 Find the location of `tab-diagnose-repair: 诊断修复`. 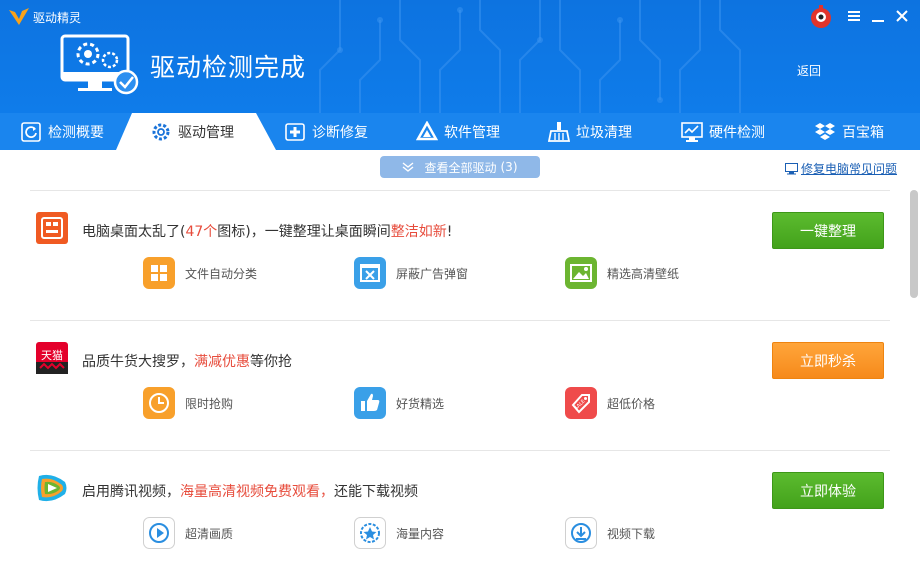

tab-diagnose-repair: 诊断修复 is located at coordinates (326, 131).